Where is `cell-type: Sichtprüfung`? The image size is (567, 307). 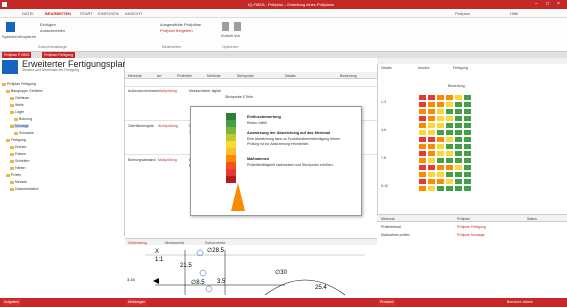 cell-type: Sichtprüfung is located at coordinates (168, 126).